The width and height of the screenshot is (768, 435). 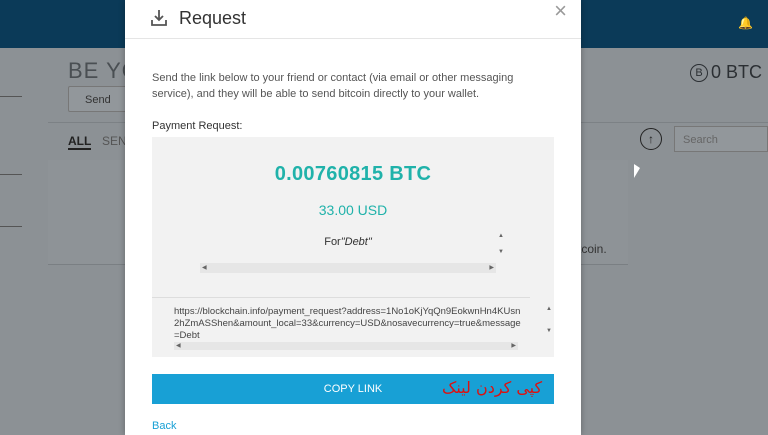 I want to click on note-textarea: For"Debt" ▲ ▼ ◀ ▶, so click(x=353, y=253).